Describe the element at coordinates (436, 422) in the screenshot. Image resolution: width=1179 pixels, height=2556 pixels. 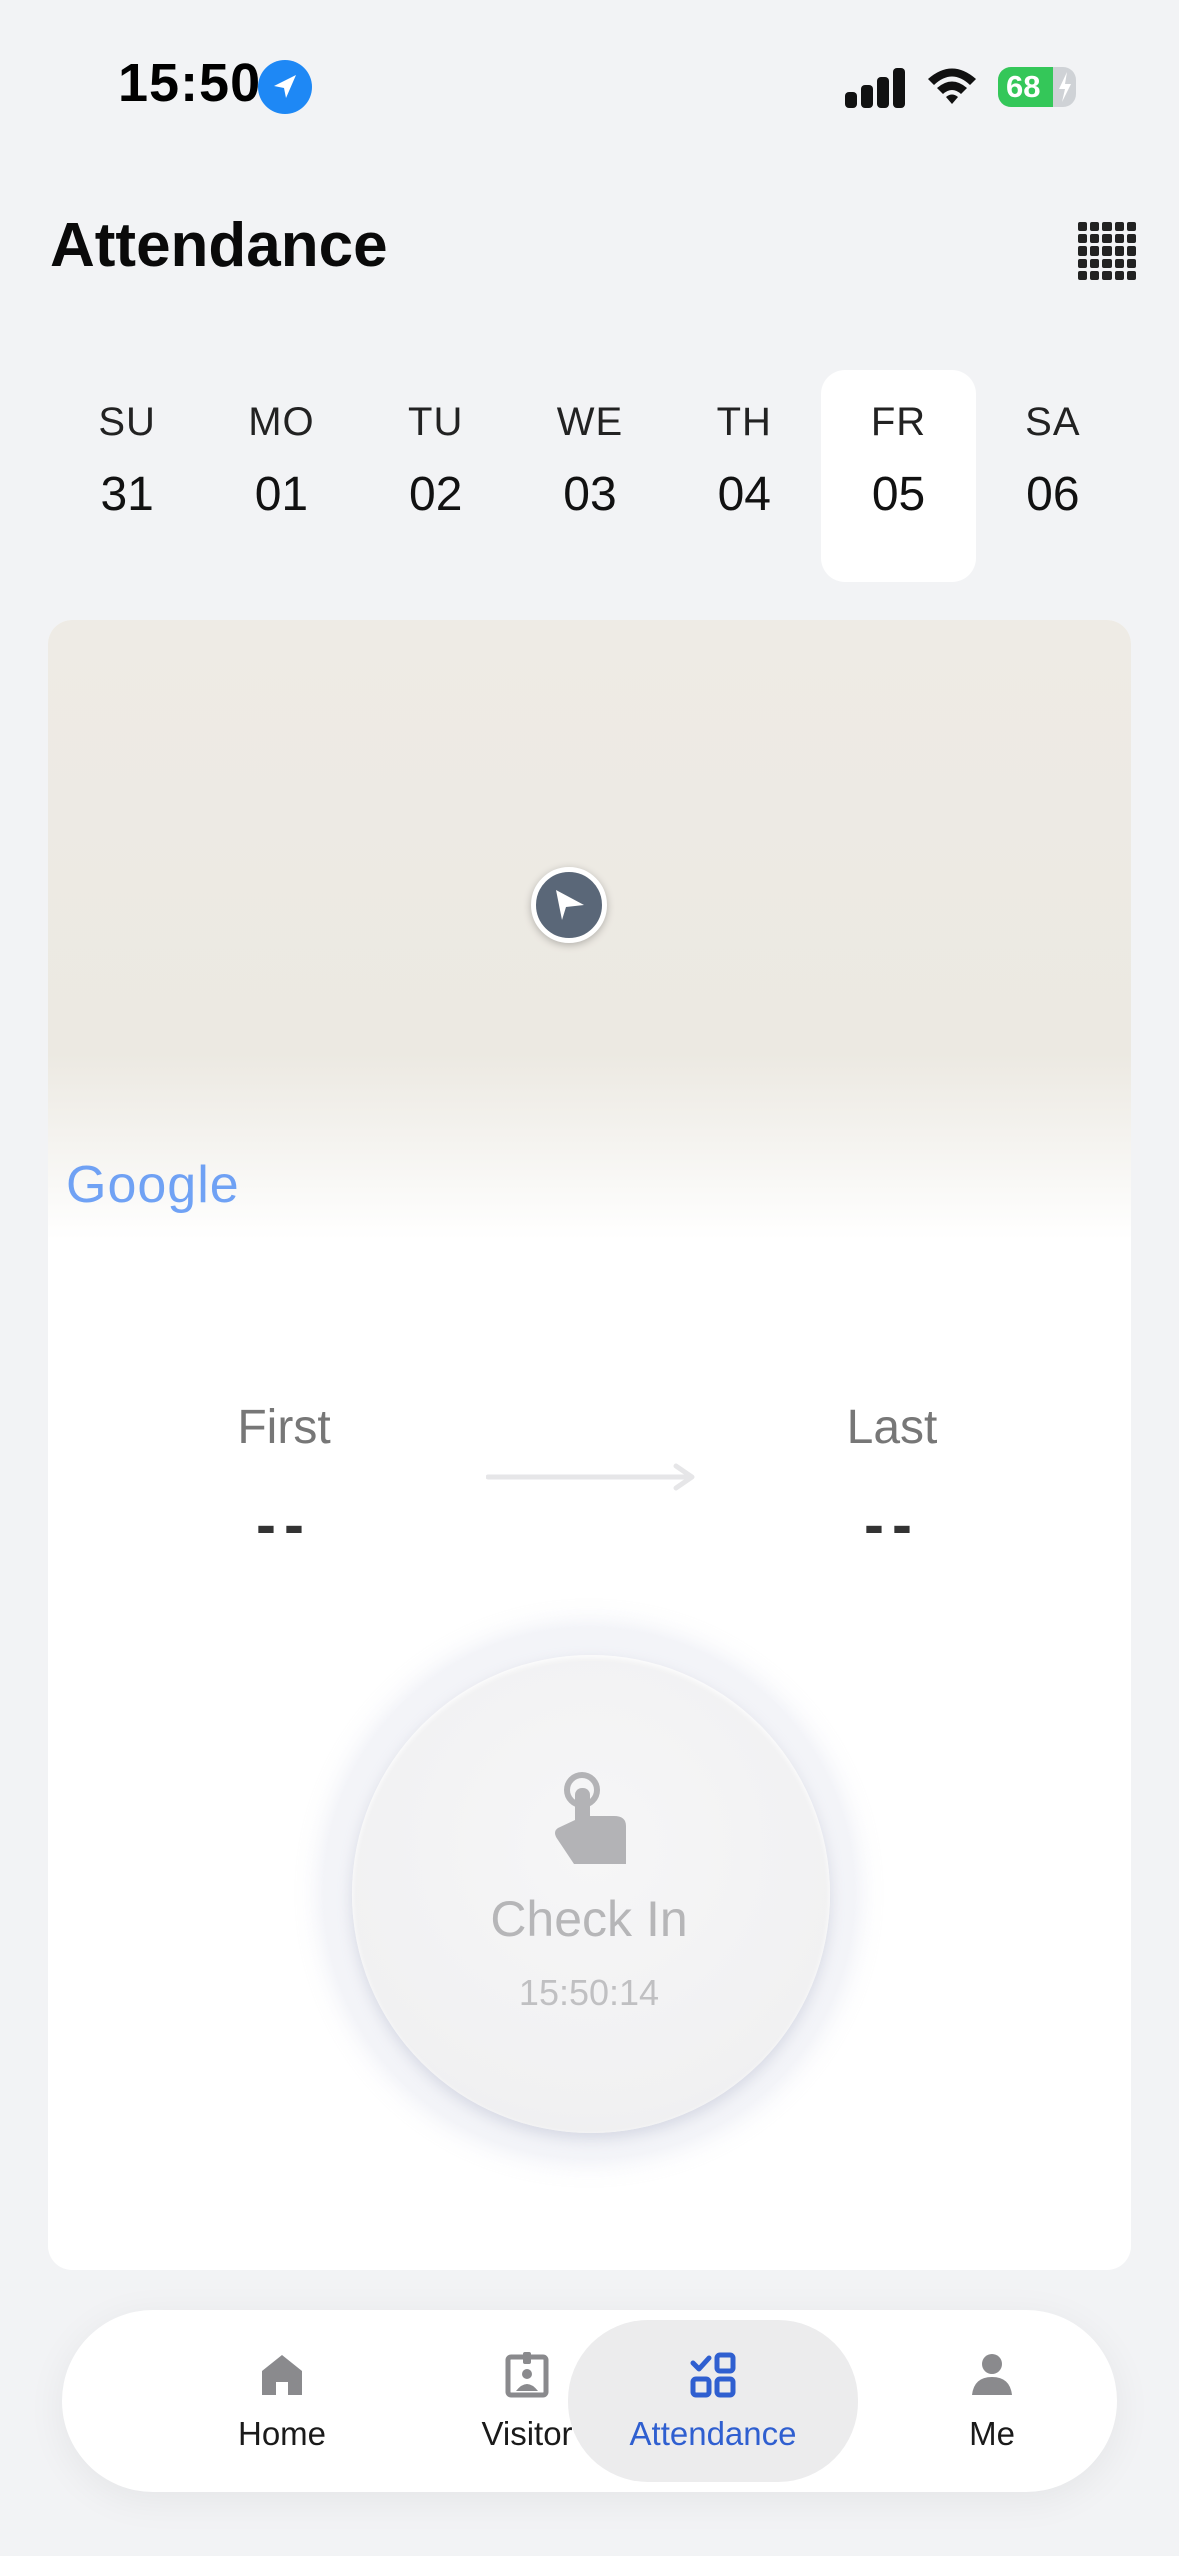
I see `day-name: TU` at that location.